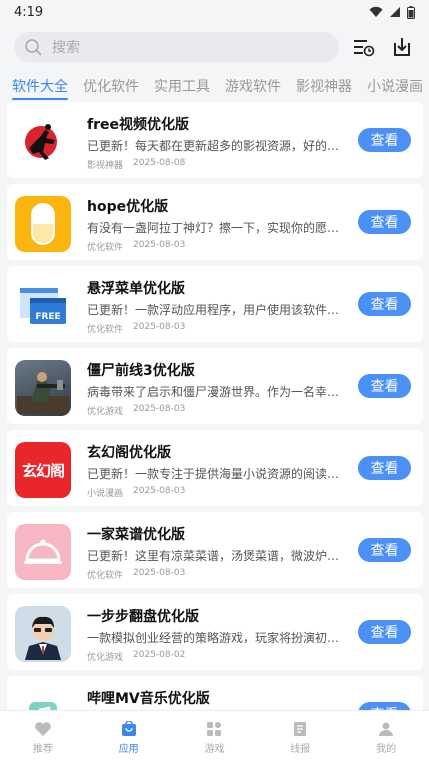  What do you see at coordinates (128, 207) in the screenshot?
I see `app-title: hope优化版` at bounding box center [128, 207].